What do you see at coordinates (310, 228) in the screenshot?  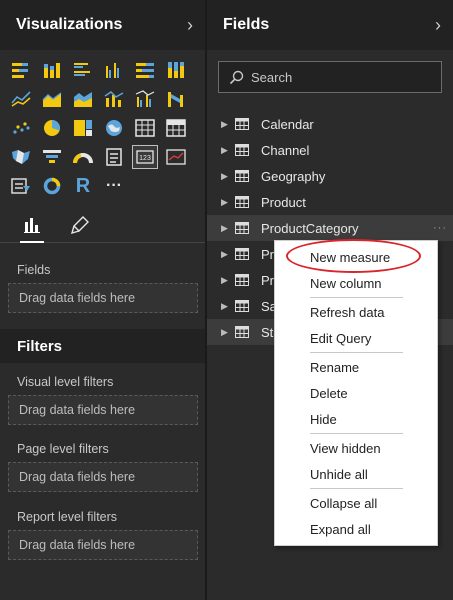 I see `table-name: ProductCategory` at bounding box center [310, 228].